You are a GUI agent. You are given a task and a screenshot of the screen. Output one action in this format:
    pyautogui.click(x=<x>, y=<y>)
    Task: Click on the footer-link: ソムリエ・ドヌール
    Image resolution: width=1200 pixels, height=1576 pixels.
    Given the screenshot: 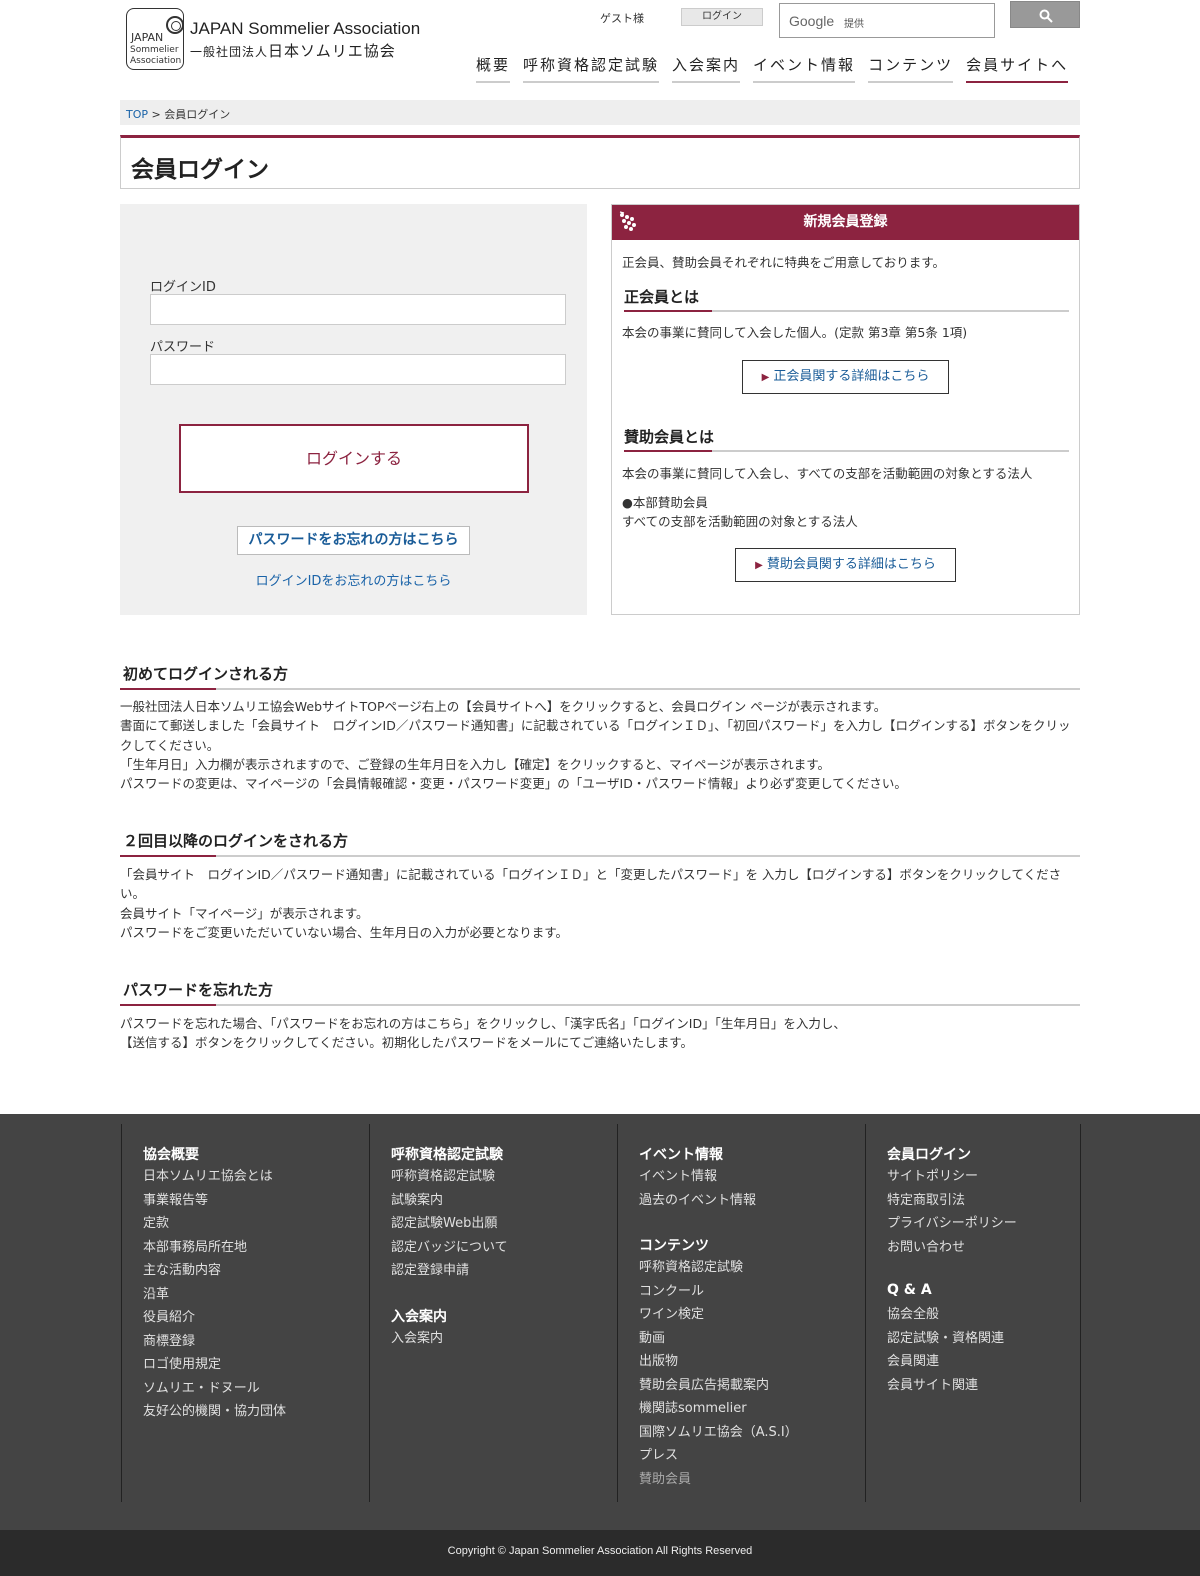 What is the action you would take?
    pyautogui.click(x=255, y=1390)
    